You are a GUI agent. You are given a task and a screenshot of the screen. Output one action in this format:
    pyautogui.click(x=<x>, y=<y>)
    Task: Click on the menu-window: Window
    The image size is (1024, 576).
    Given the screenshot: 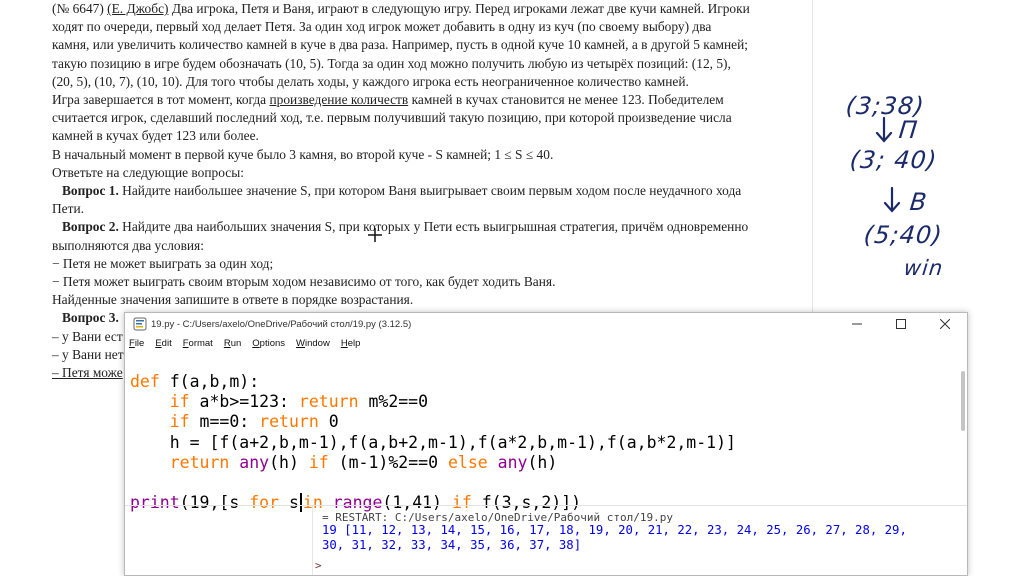 What is the action you would take?
    pyautogui.click(x=313, y=343)
    